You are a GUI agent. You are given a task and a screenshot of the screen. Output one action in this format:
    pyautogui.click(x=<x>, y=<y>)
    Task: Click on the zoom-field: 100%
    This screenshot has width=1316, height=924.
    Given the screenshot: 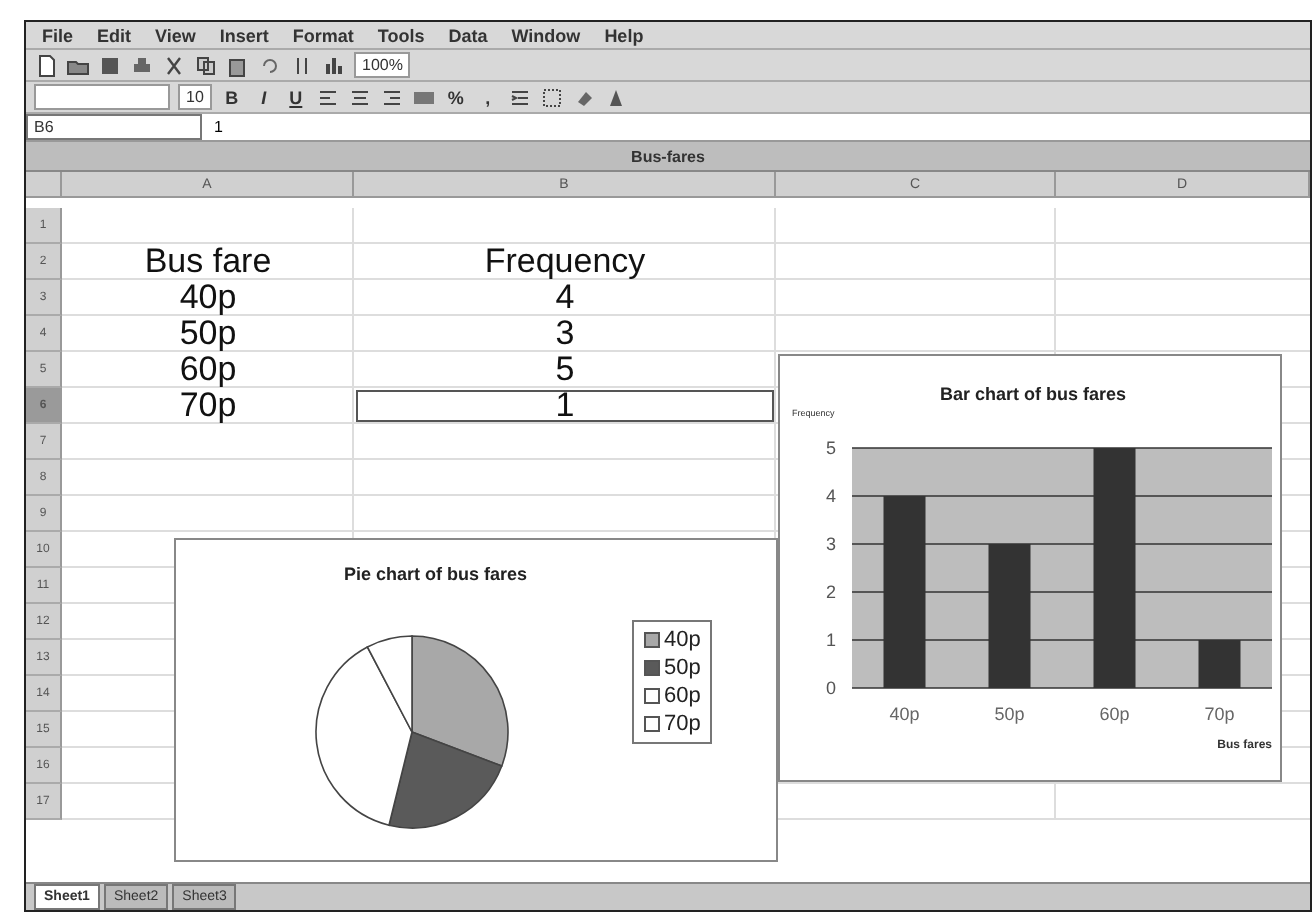 What is the action you would take?
    pyautogui.click(x=382, y=65)
    